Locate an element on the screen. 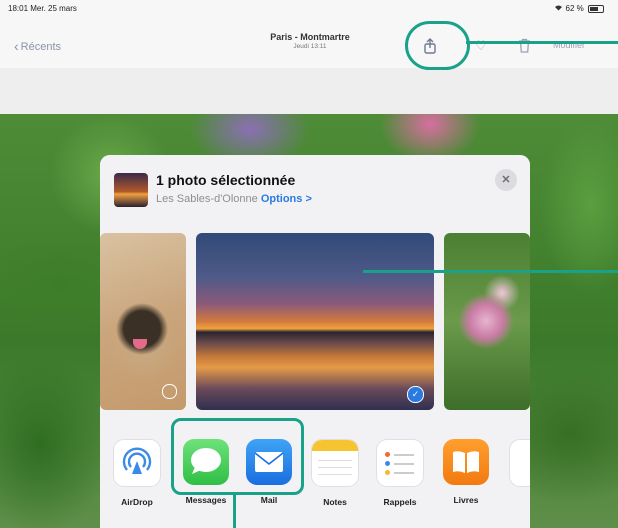 The width and height of the screenshot is (618, 528). status-right: 62 % is located at coordinates (579, 8).